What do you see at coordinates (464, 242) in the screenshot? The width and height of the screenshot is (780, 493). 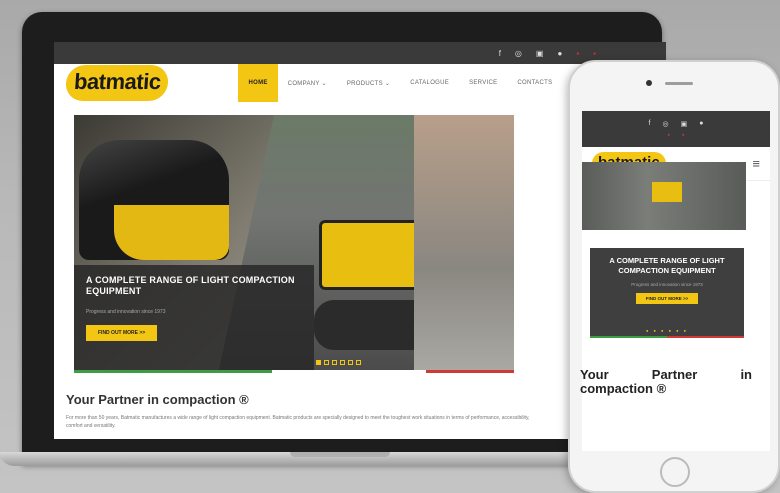 I see `hero-photo-panel` at bounding box center [464, 242].